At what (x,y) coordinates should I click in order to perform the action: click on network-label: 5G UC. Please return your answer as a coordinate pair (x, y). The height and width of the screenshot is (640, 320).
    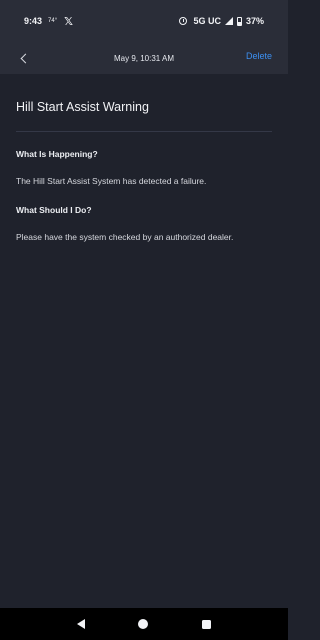
    Looking at the image, I should click on (207, 21).